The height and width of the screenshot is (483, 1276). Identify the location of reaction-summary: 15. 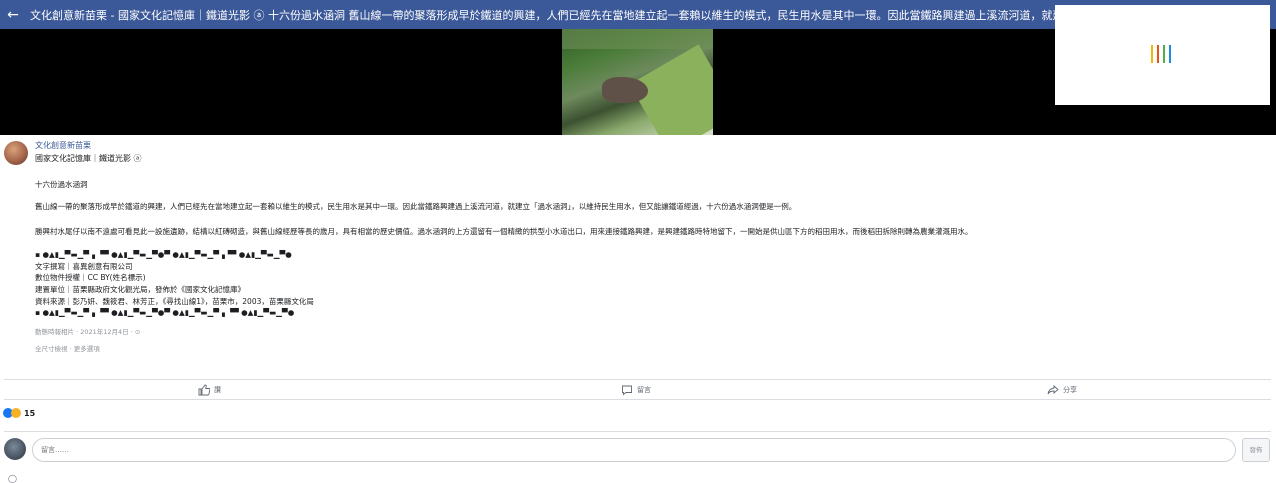
(19, 413).